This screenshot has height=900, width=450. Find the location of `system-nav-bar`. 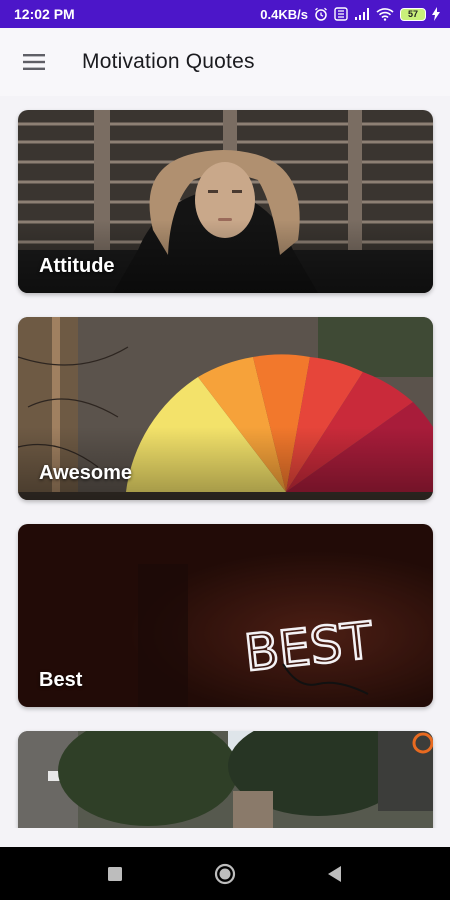

system-nav-bar is located at coordinates (225, 873).